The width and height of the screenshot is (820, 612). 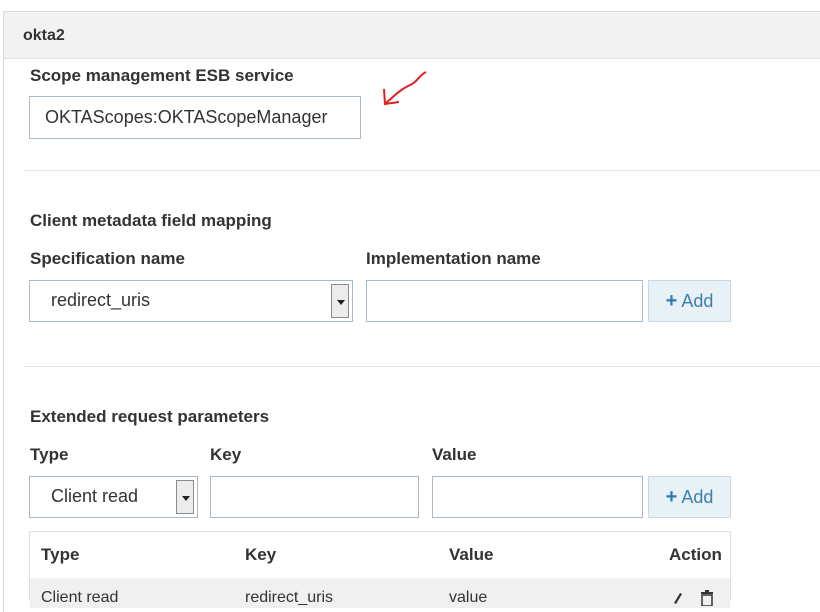 What do you see at coordinates (380, 593) in the screenshot?
I see `table-row: Client read redirect_uris value` at bounding box center [380, 593].